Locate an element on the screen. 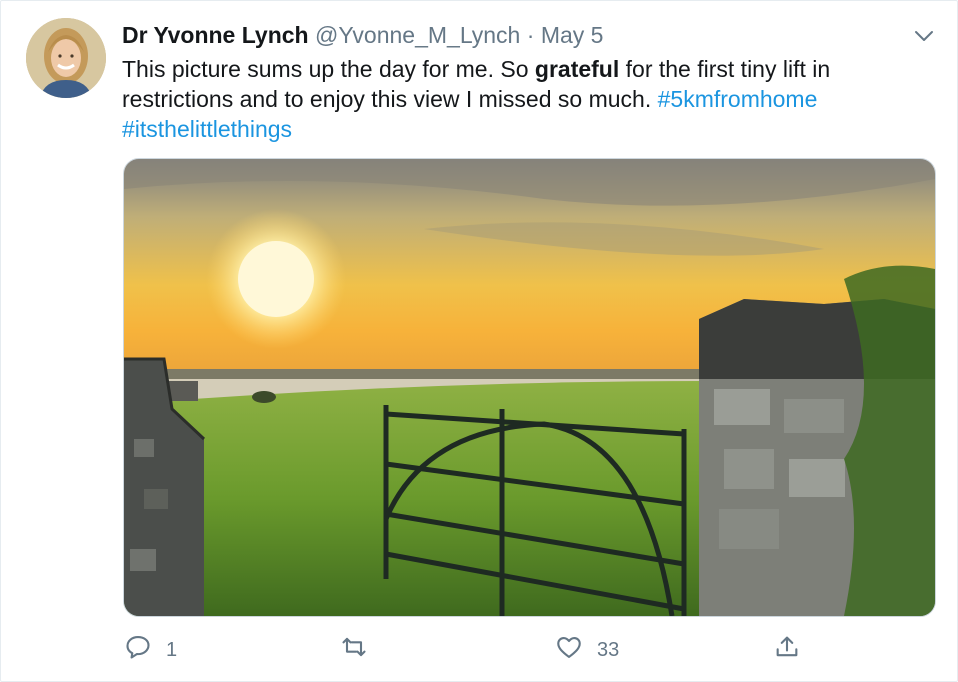 The height and width of the screenshot is (682, 958). author-name: Dr Yvonne Lynch is located at coordinates (215, 35).